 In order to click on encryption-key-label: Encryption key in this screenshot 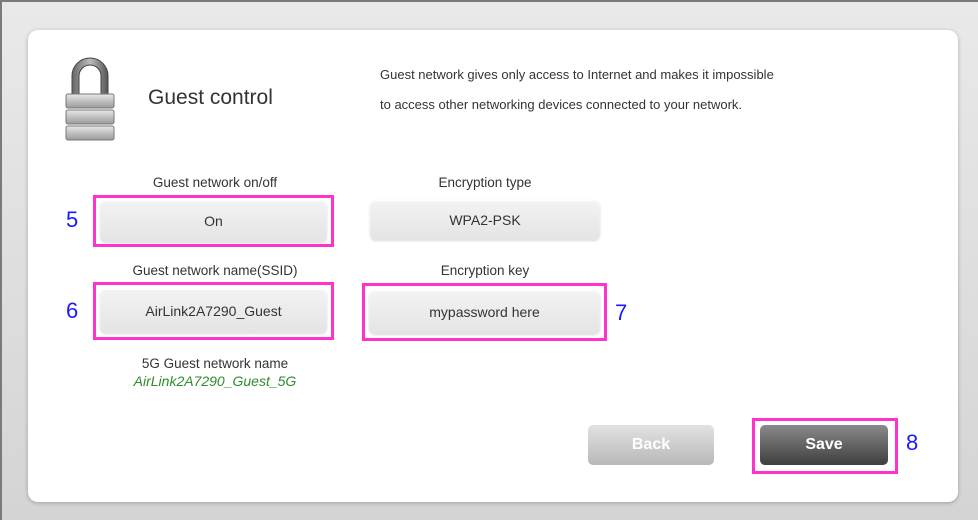, I will do `click(485, 270)`.